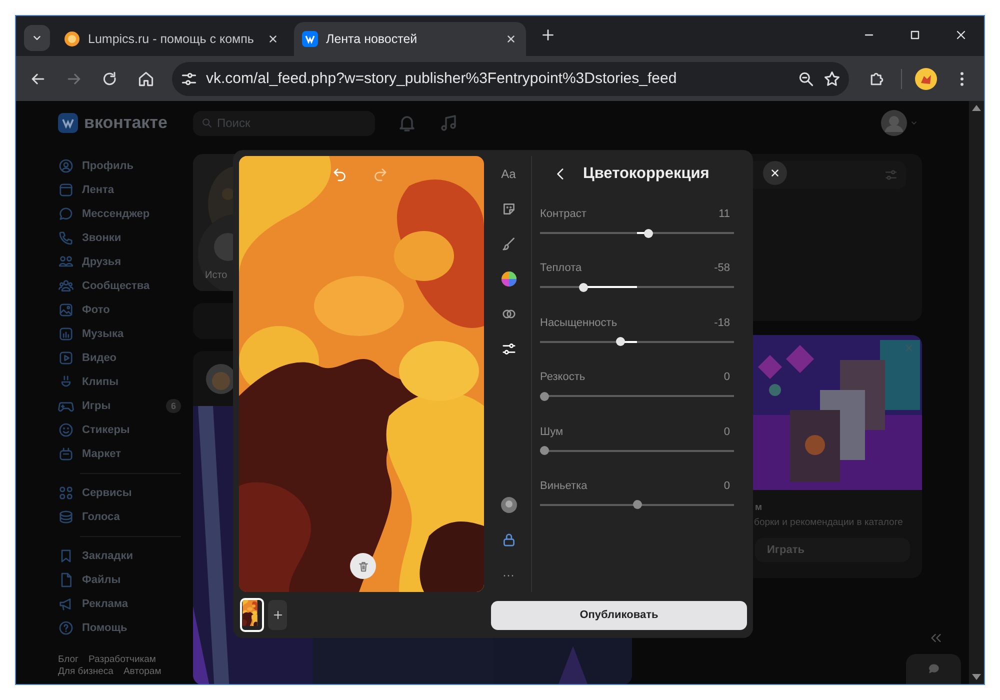 The image size is (1000, 700). I want to click on footer-link: Авторам, so click(142, 671).